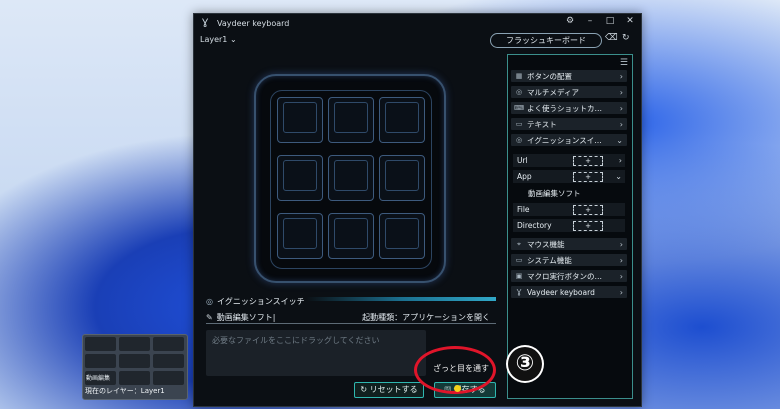  I want to click on monitor-icon: ▭, so click(519, 260).